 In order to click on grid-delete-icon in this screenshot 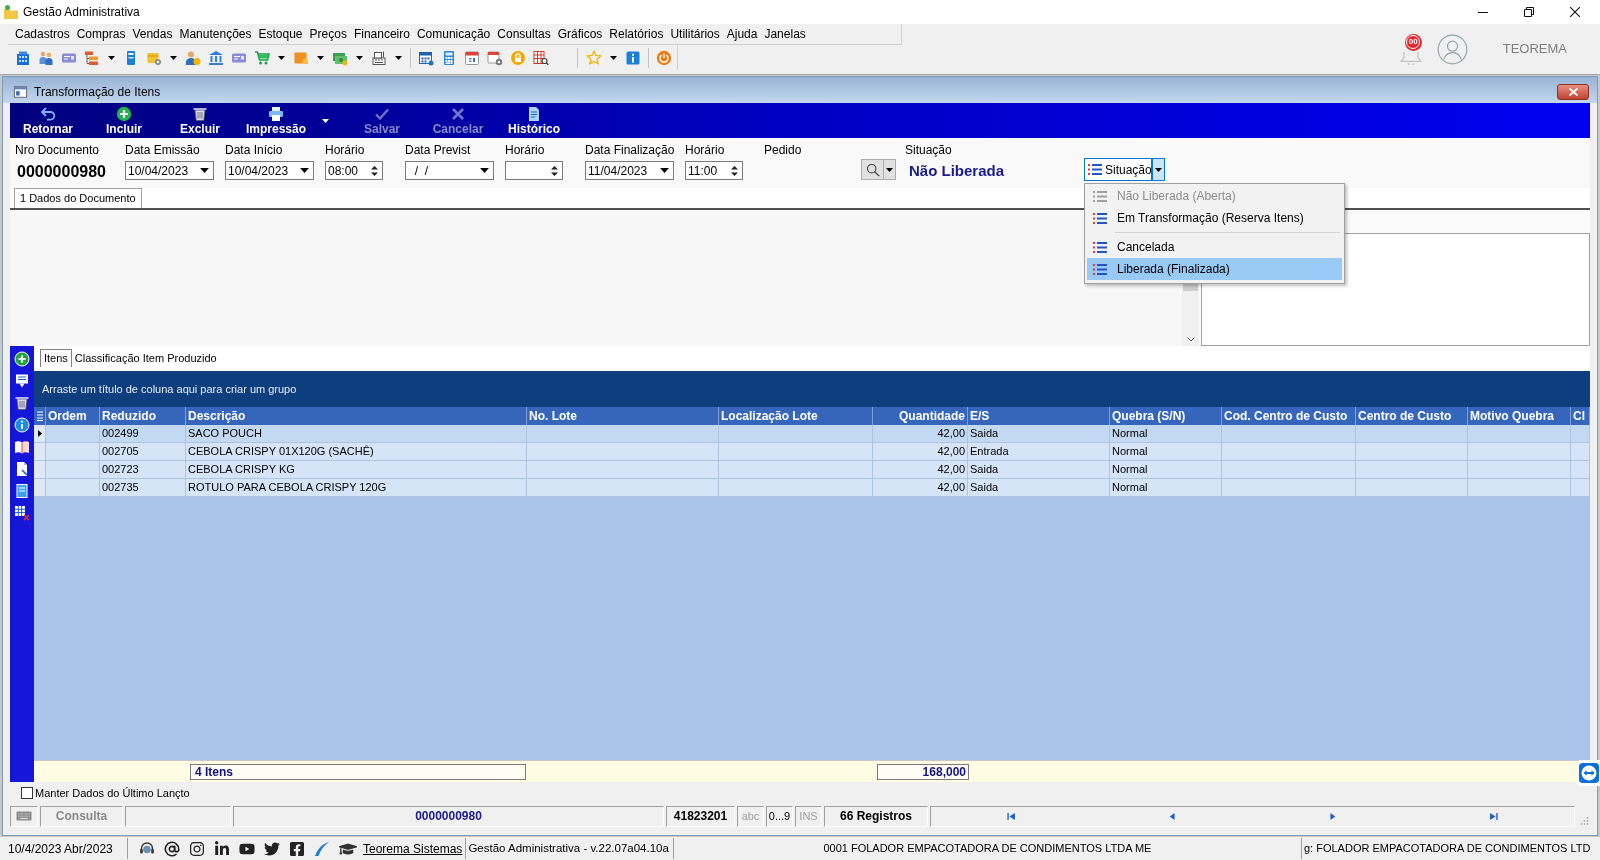, I will do `click(22, 513)`.